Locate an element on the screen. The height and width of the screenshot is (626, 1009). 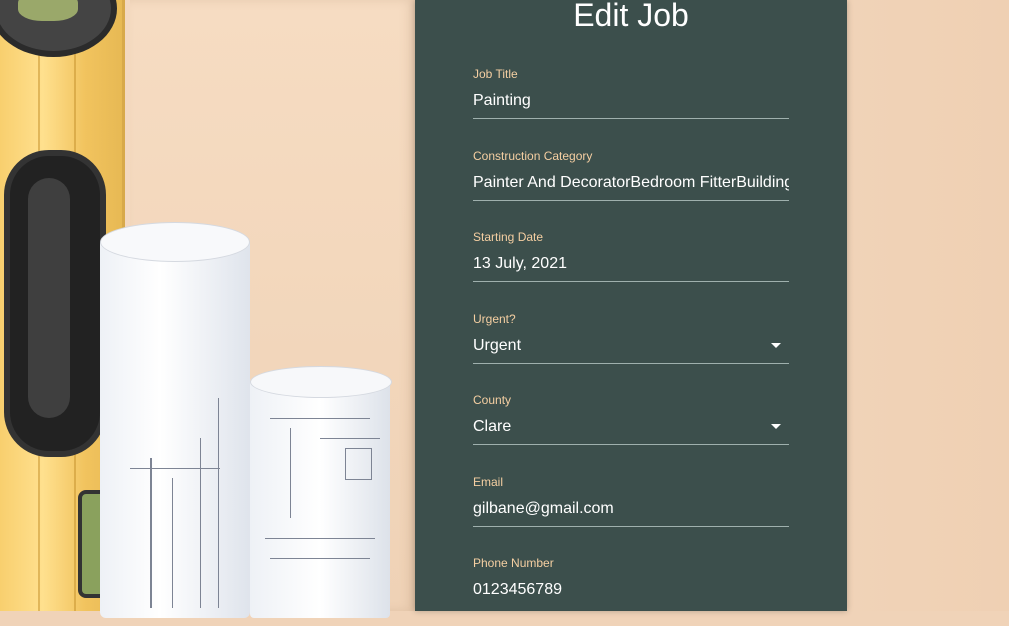
phone-label: Phone Number is located at coordinates (513, 563).